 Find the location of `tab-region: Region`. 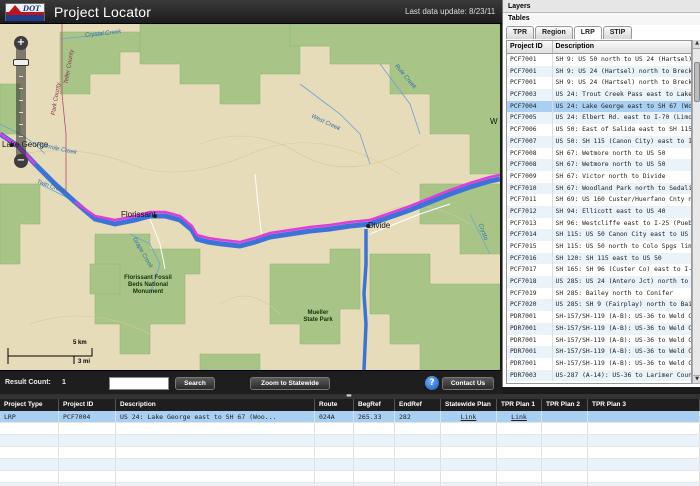

tab-region: Region is located at coordinates (554, 32).